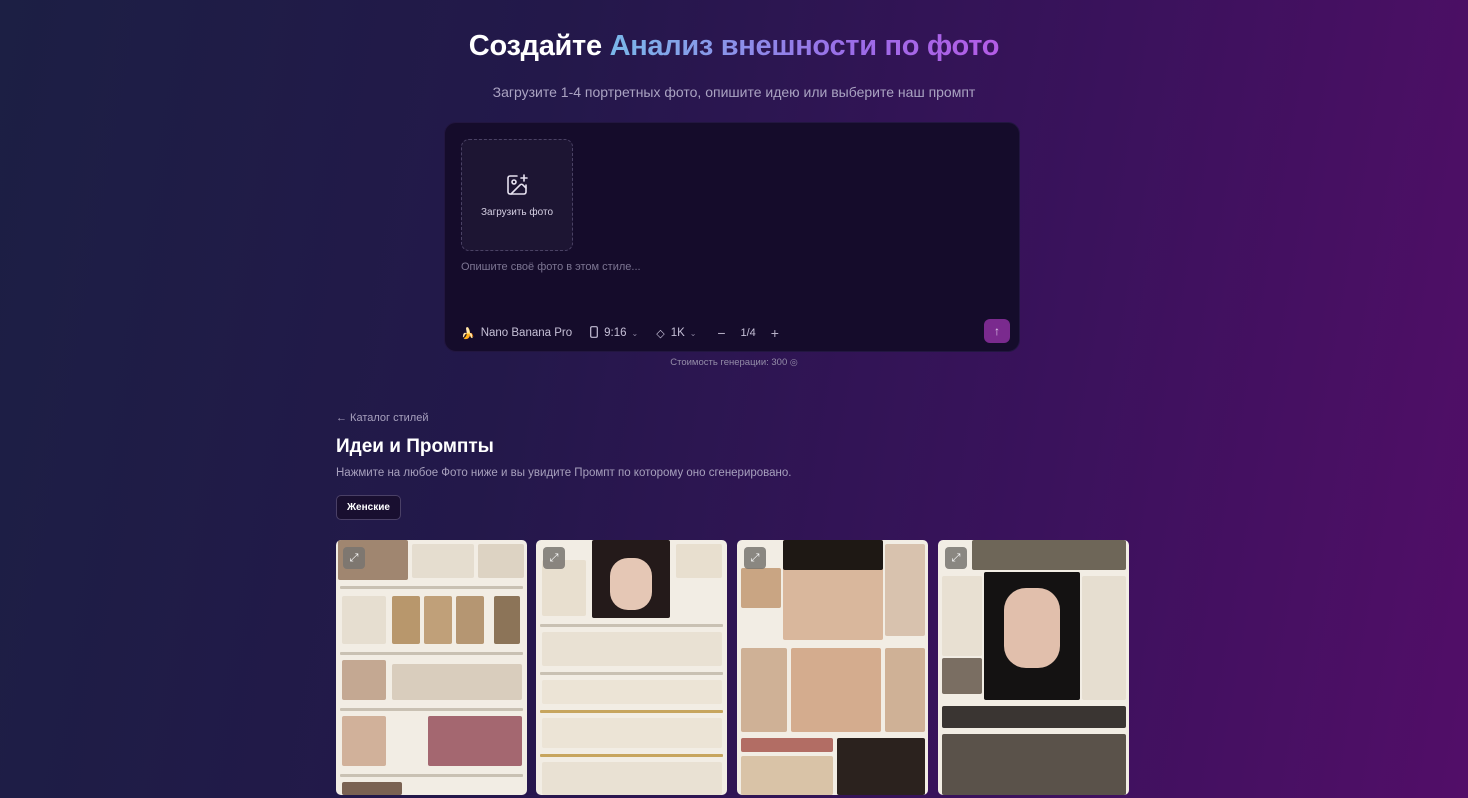 This screenshot has height=798, width=1468. I want to click on model-selector: 🍌 Nano Banana Pro, so click(516, 333).